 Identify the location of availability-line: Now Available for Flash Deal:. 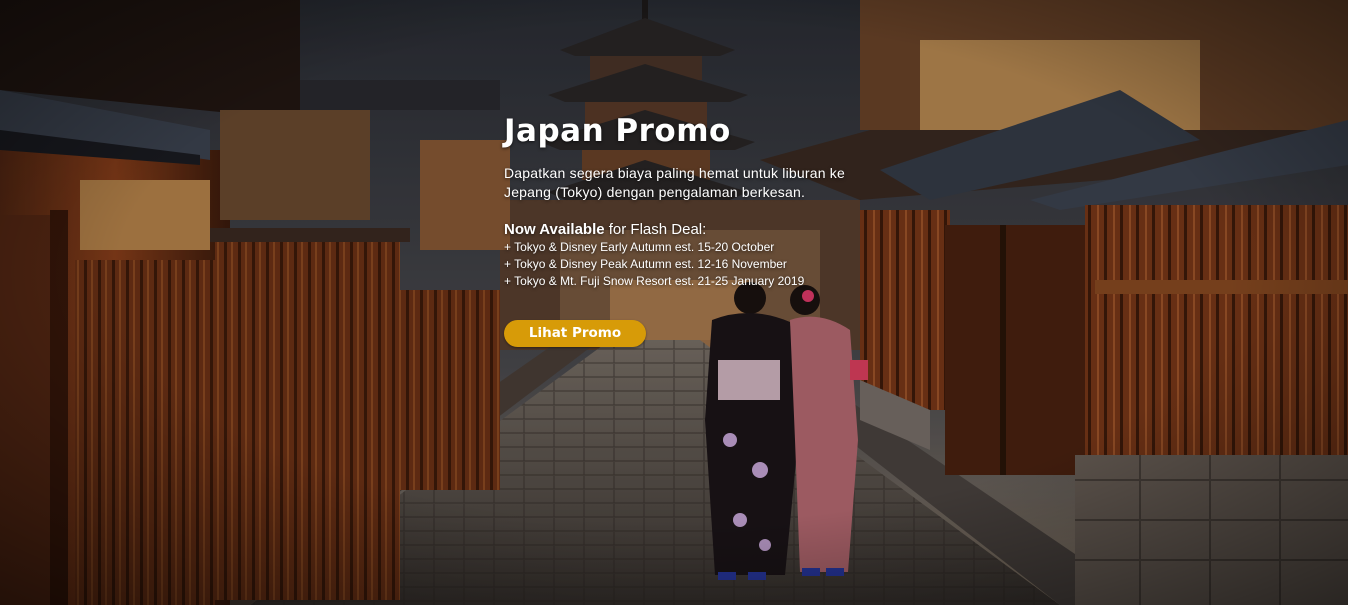
(704, 229).